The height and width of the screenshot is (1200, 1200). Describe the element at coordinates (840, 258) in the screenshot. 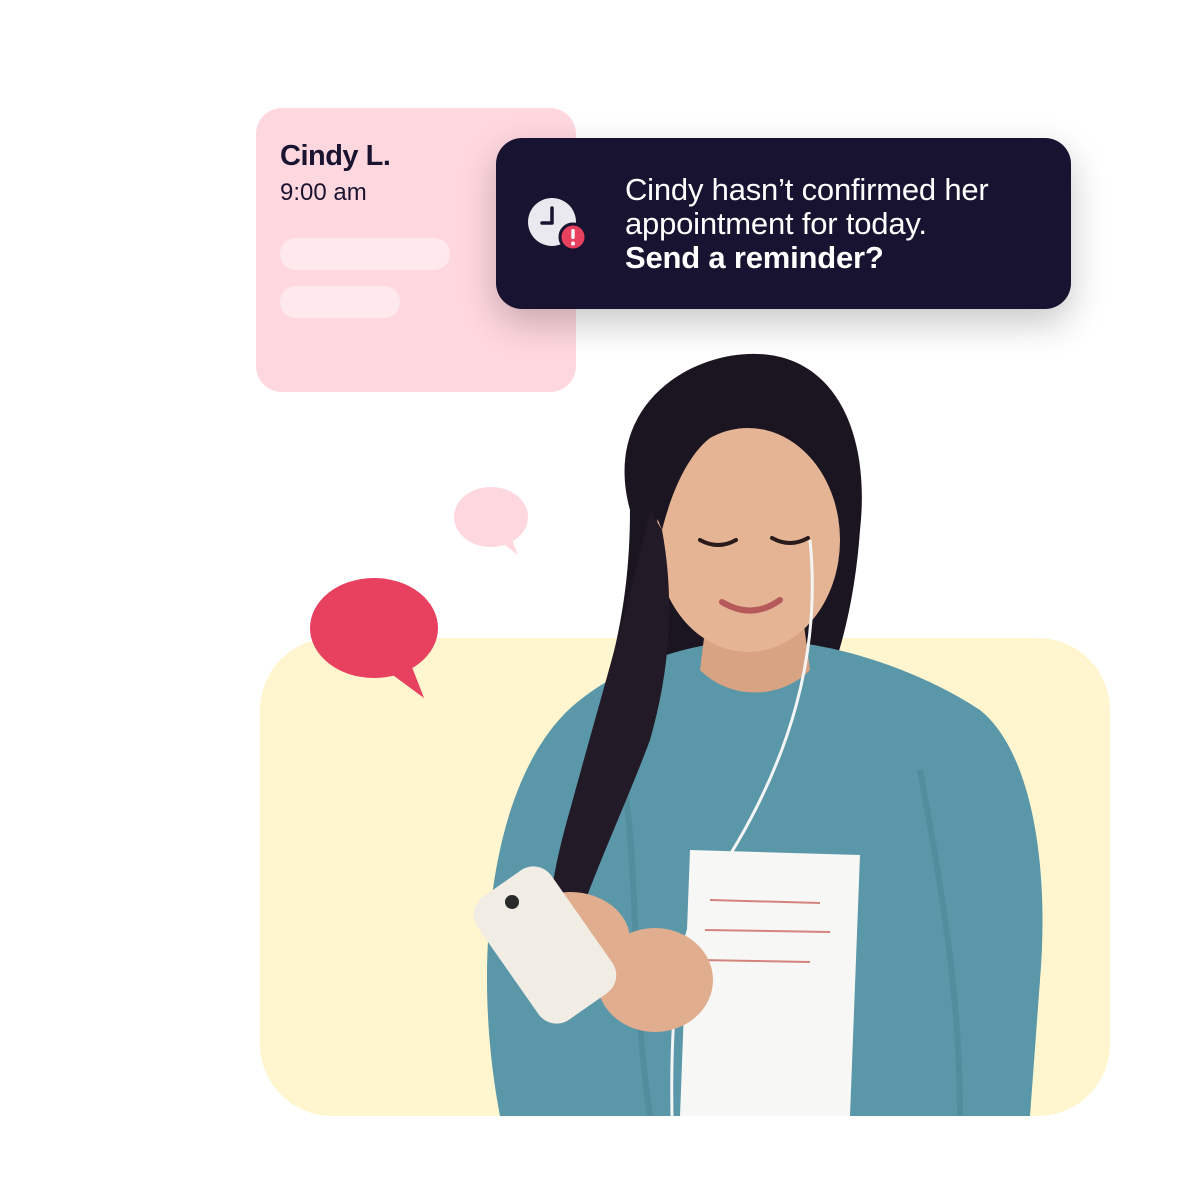

I see `send-reminder-link: Send a reminder?` at that location.